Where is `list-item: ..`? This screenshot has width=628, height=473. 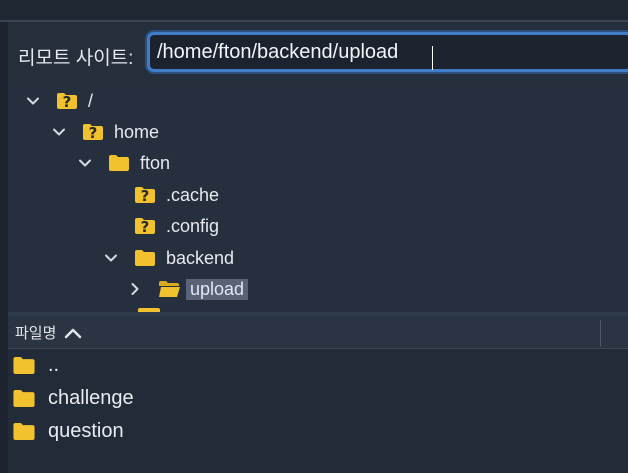
list-item: .. is located at coordinates (35, 365).